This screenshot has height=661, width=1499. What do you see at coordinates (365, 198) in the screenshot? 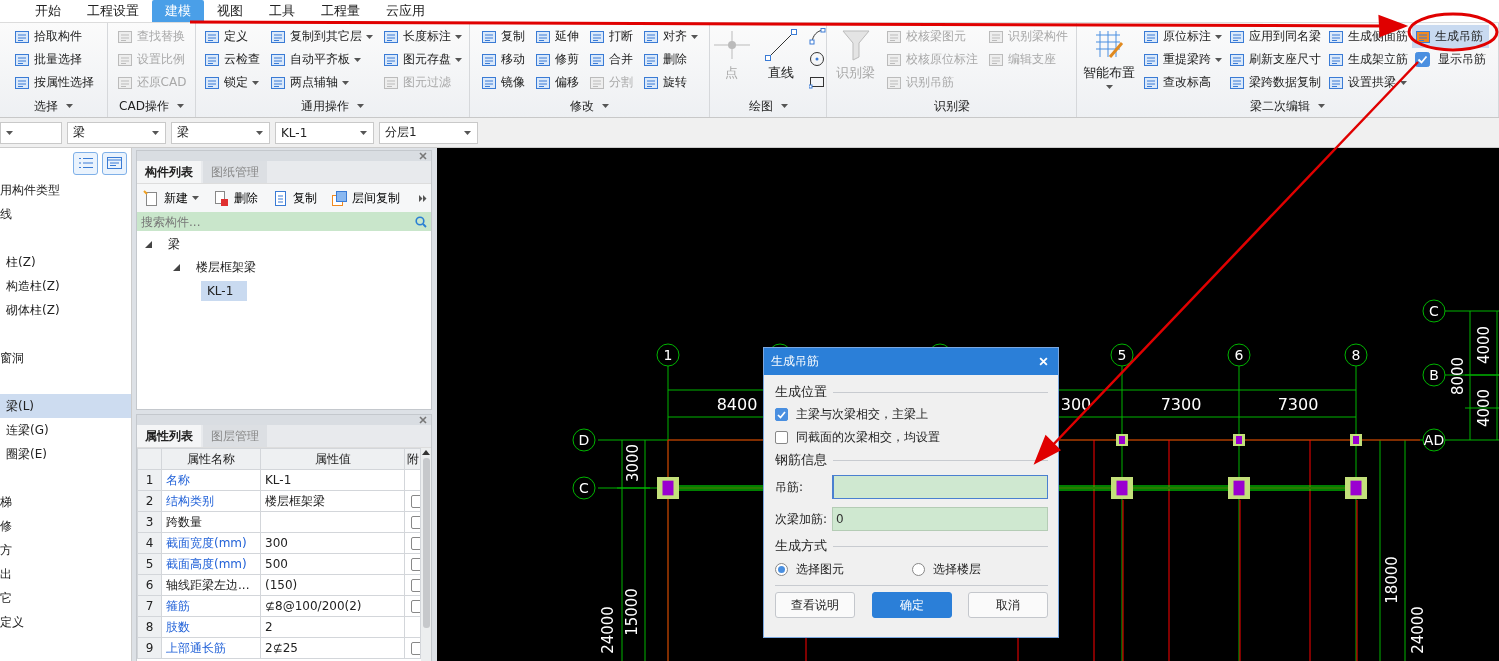
I see `toolbar-button: 层间复制` at bounding box center [365, 198].